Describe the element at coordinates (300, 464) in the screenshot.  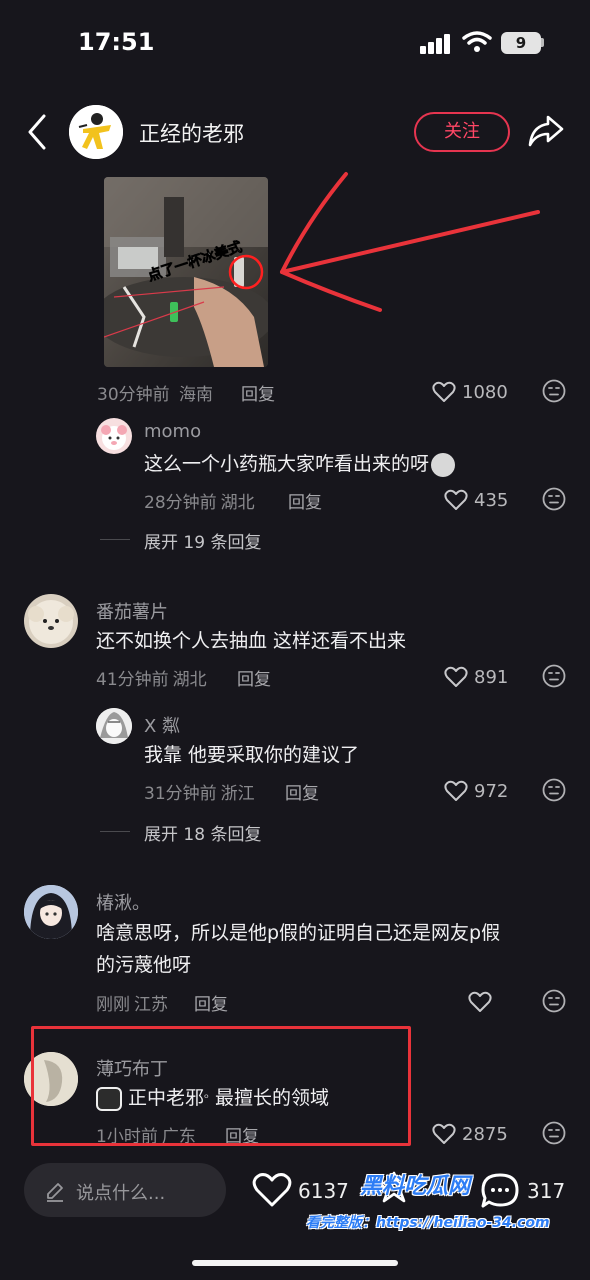
I see `reply-text: 这么一个小药瓶大家咋看出来的呀` at that location.